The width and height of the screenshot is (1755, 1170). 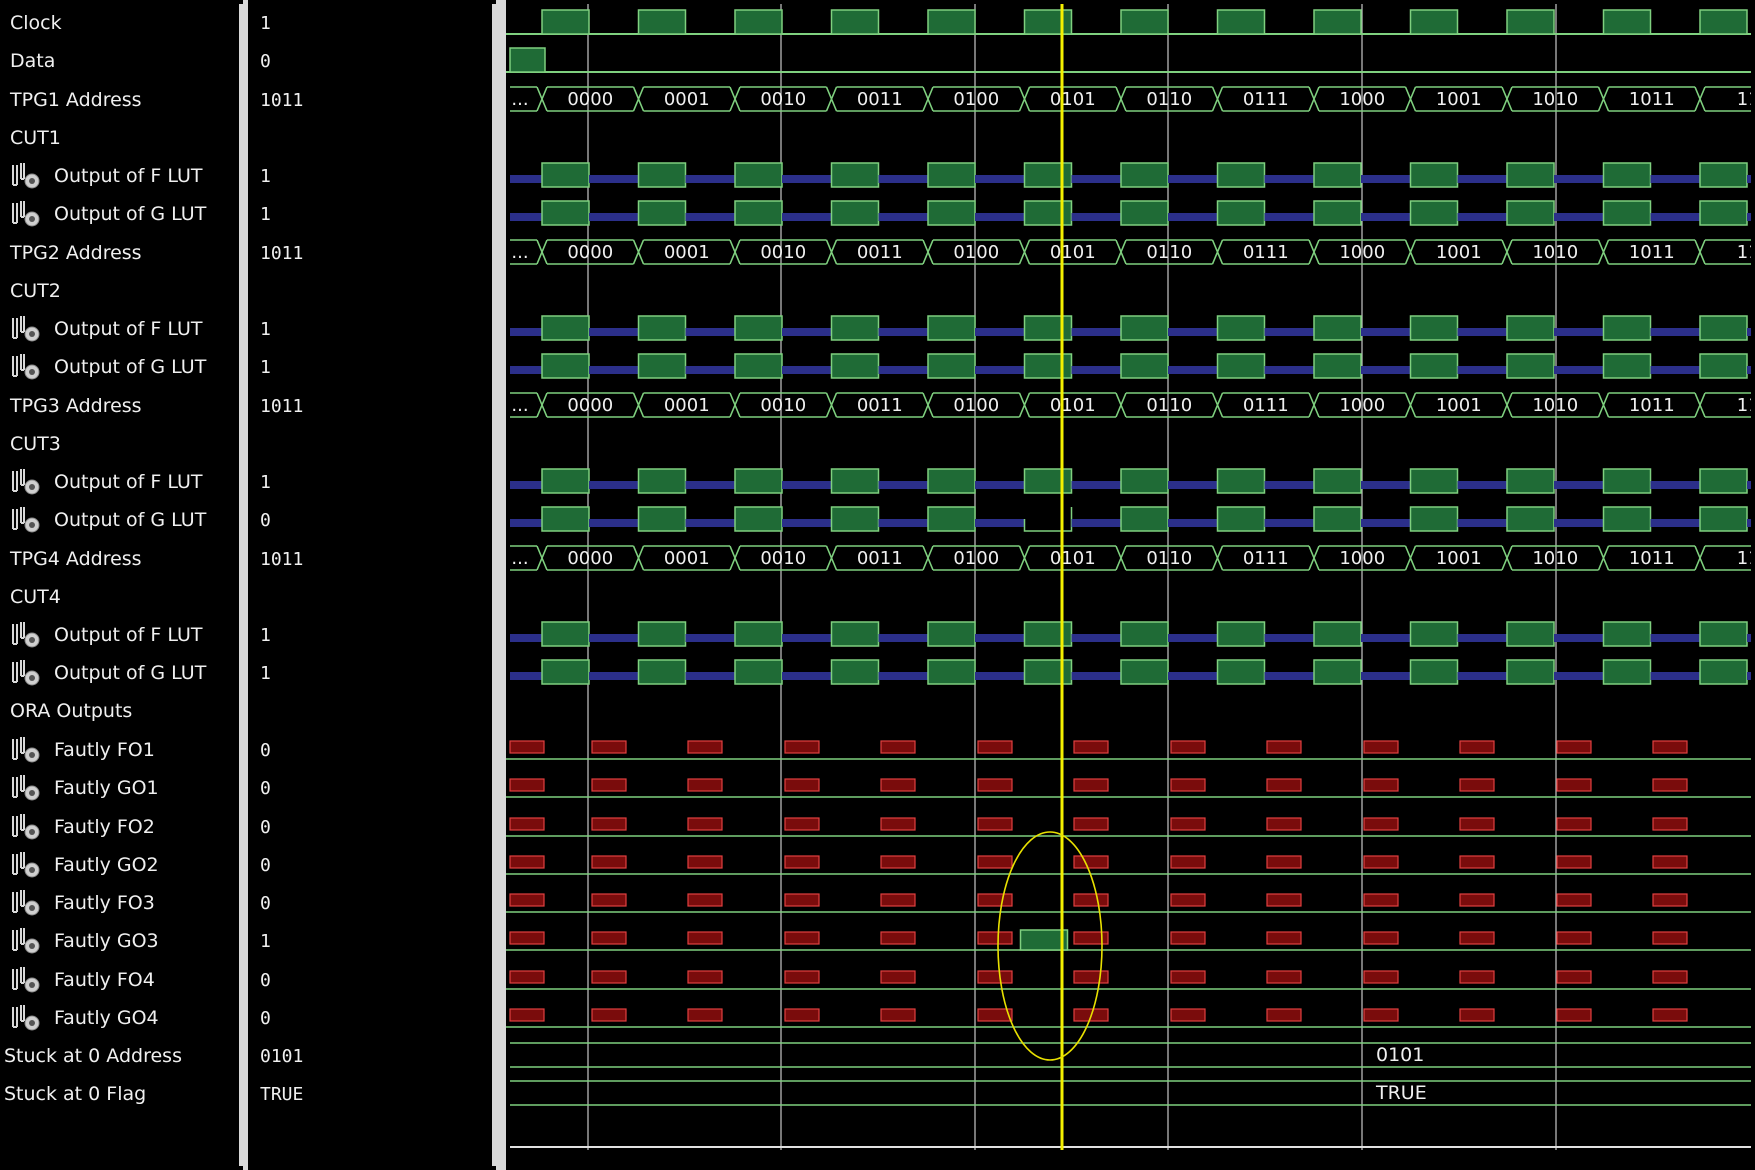 I want to click on signal-row-go2: Fautly GO2, so click(x=121, y=865).